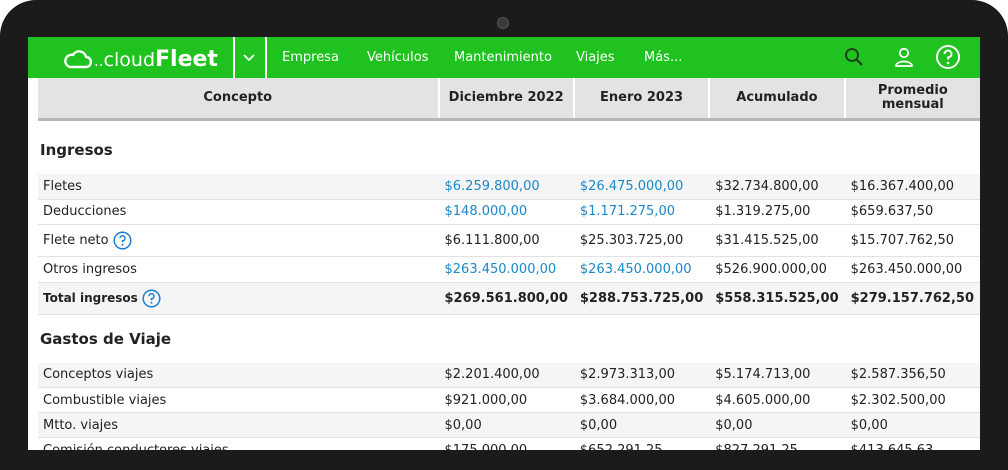 Image resolution: width=1008 pixels, height=470 pixels. I want to click on nav-item-viajes: Viajes, so click(595, 57).